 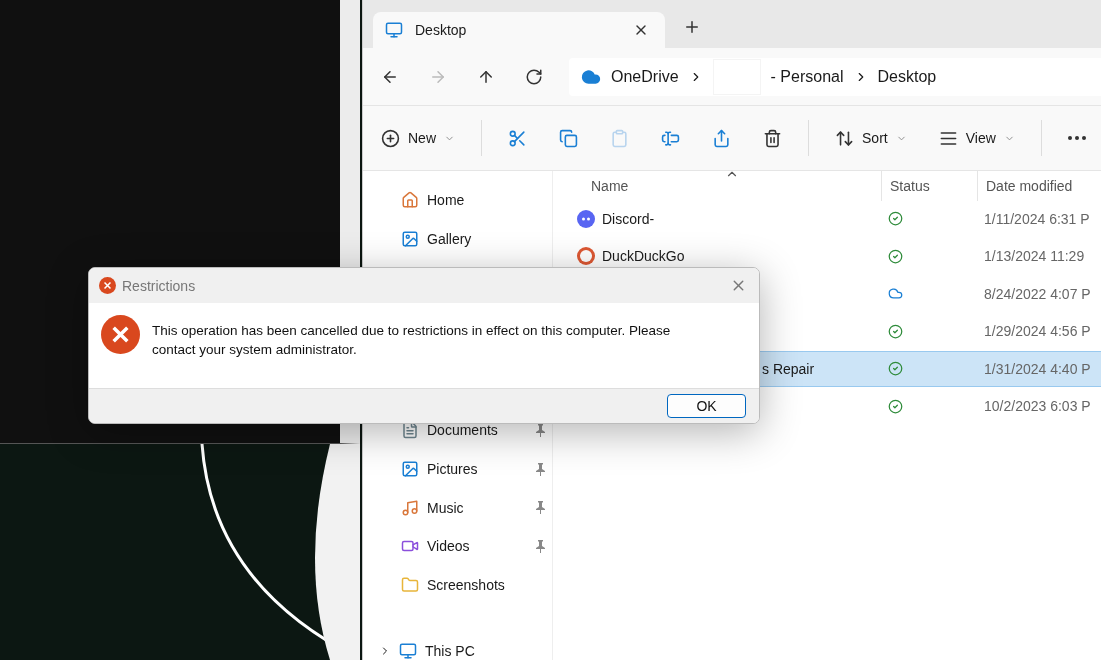 I want to click on date-text: 1/13/2024 11:29, so click(x=1034, y=256).